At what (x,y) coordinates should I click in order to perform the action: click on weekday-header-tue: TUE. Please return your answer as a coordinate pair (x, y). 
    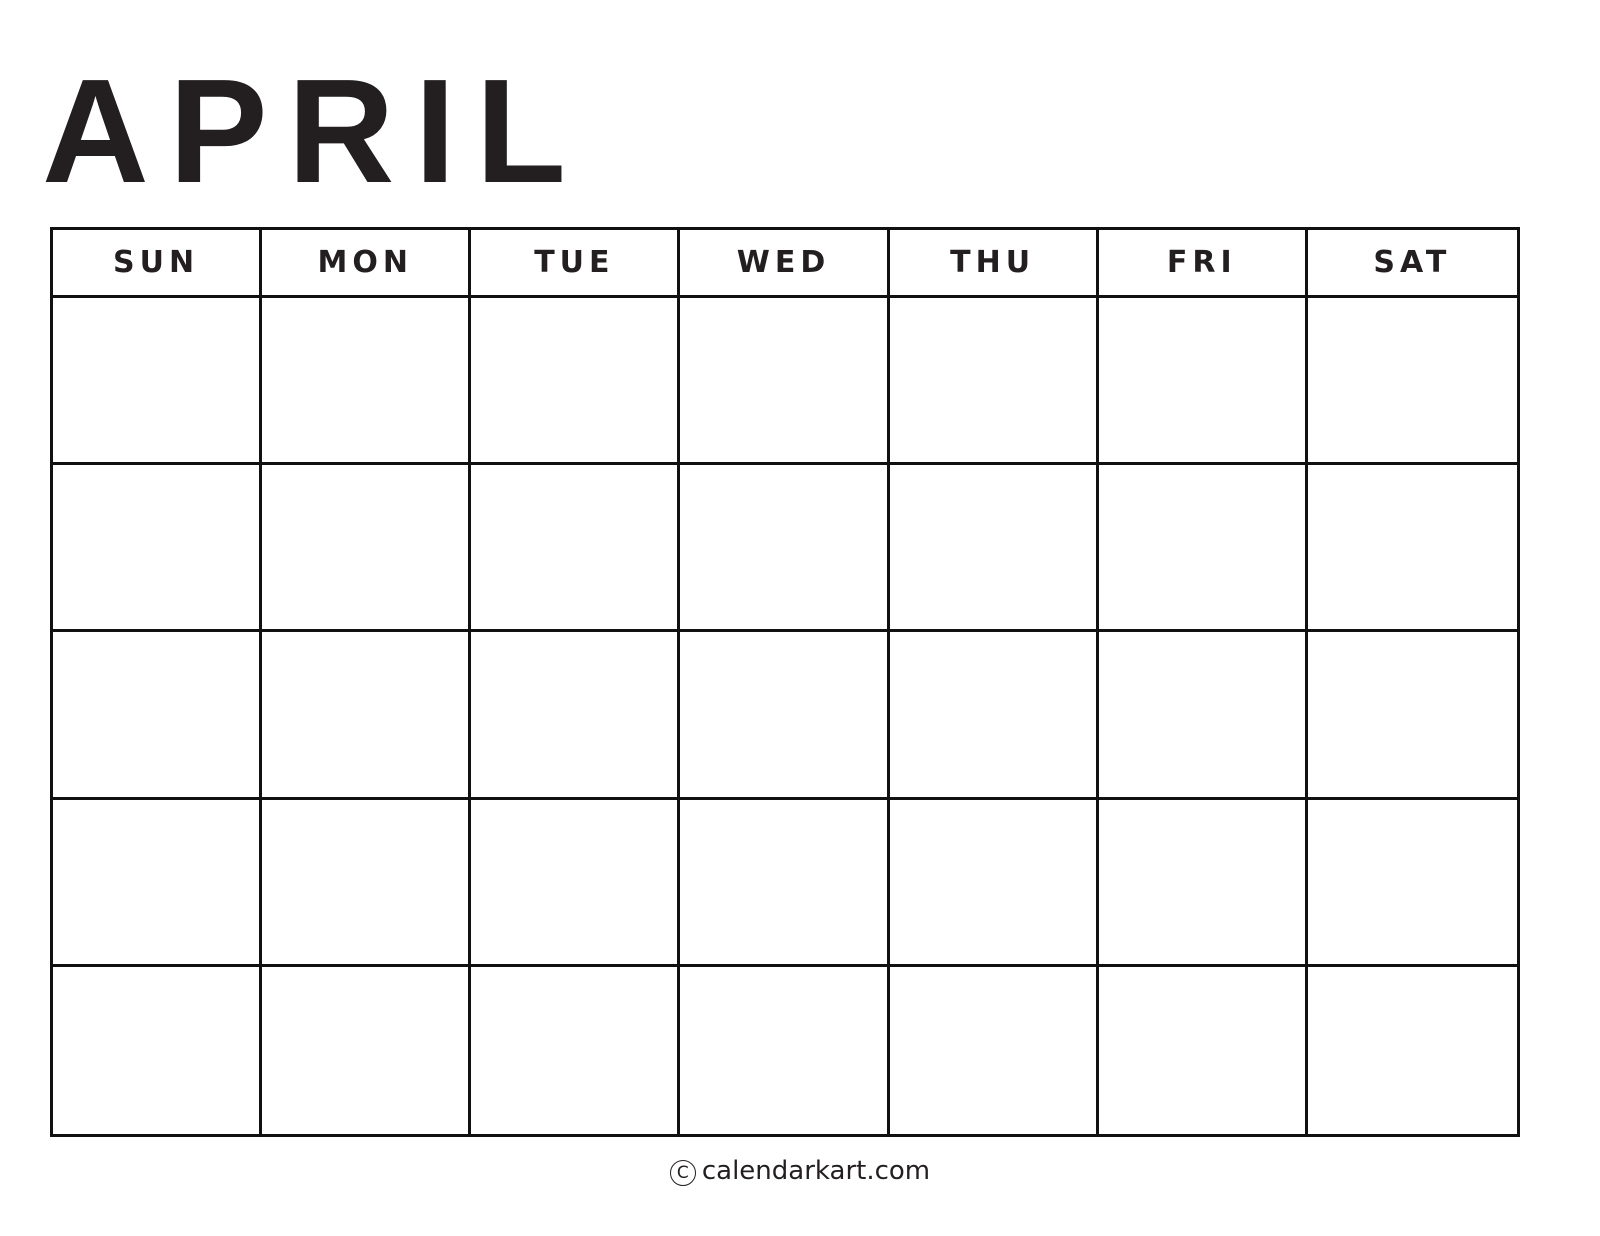
    Looking at the image, I should click on (576, 264).